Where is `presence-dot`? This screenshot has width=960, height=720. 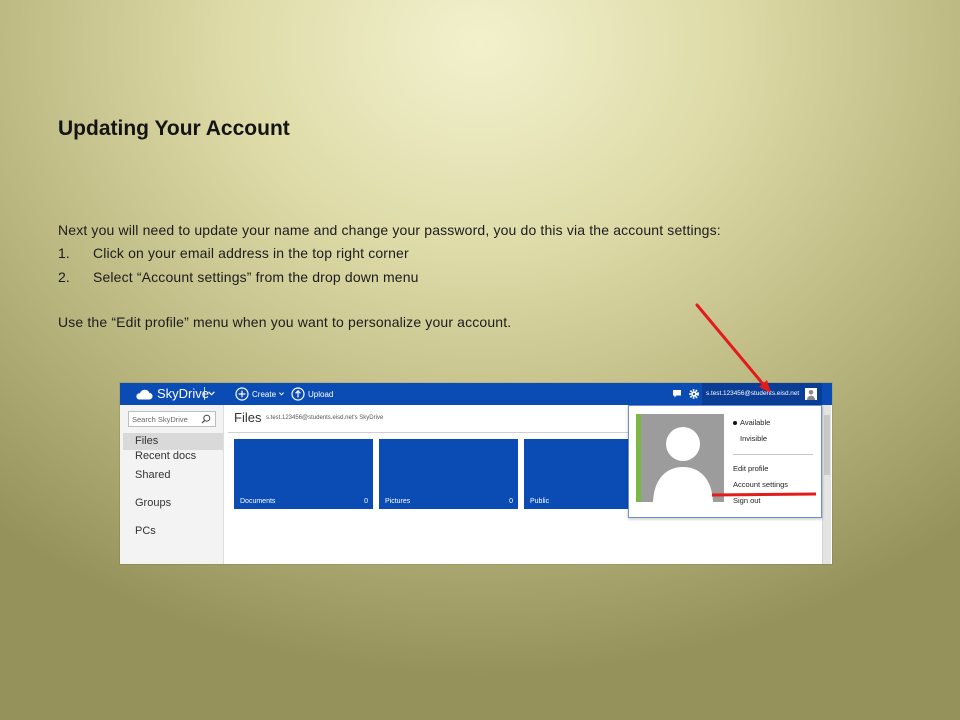
presence-dot is located at coordinates (735, 423).